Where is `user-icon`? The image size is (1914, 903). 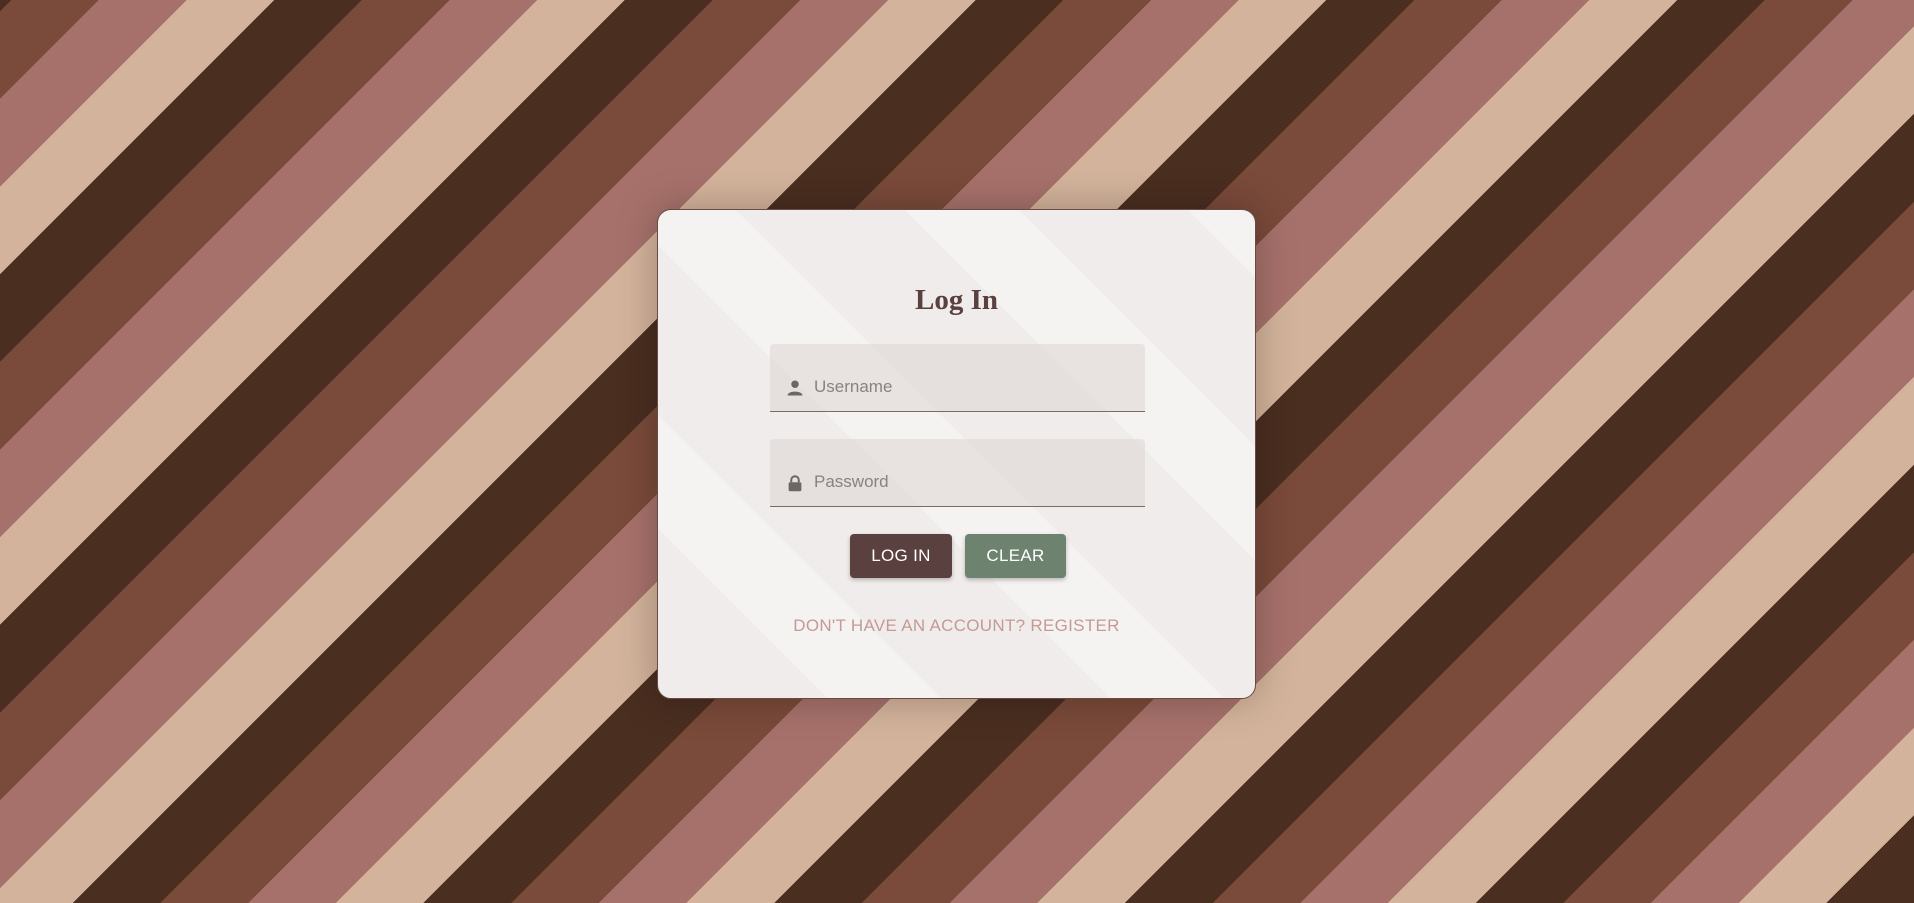 user-icon is located at coordinates (795, 388).